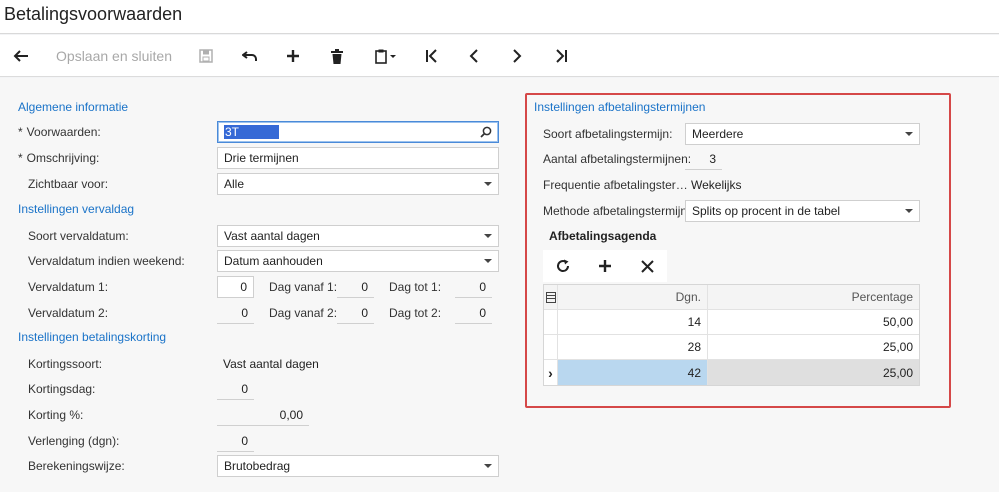  I want to click on installment-method-select: Splits op procent in de tabel, so click(802, 211).